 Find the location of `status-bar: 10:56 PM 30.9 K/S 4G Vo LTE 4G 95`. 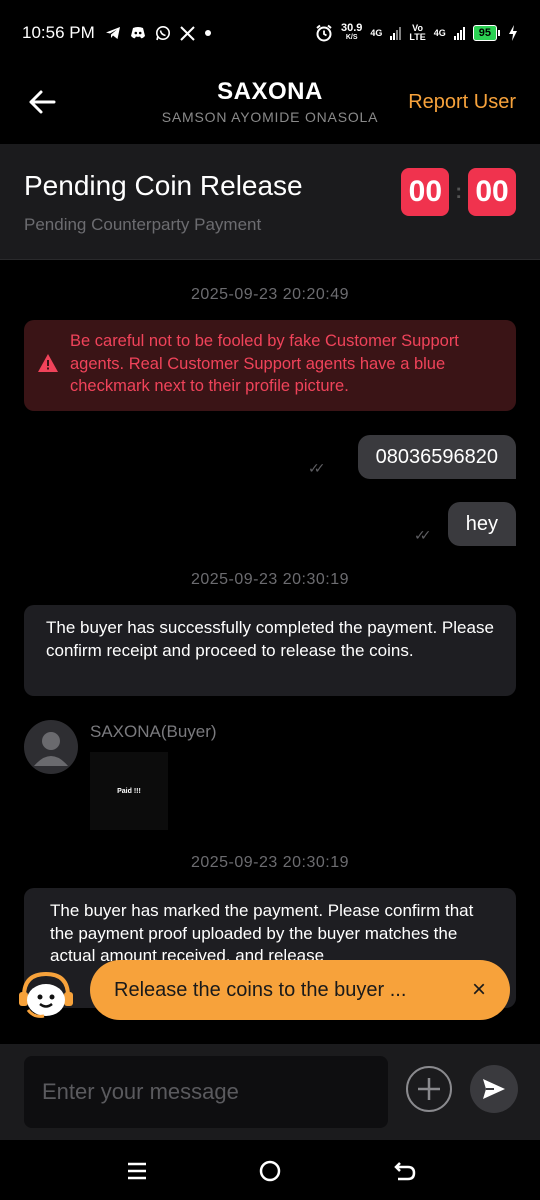

status-bar: 10:56 PM 30.9 K/S 4G Vo LTE 4G 95 is located at coordinates (270, 33).